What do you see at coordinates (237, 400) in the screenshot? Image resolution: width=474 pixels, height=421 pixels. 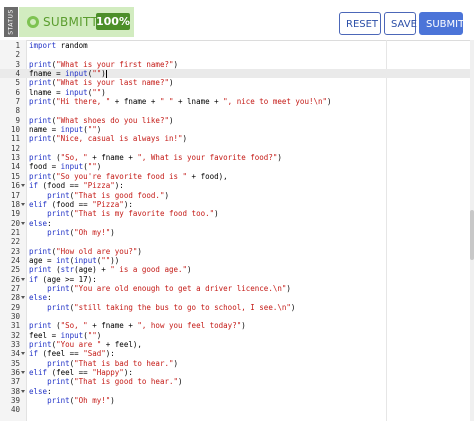 I see `code-line: 39 print("Oh my!")` at bounding box center [237, 400].